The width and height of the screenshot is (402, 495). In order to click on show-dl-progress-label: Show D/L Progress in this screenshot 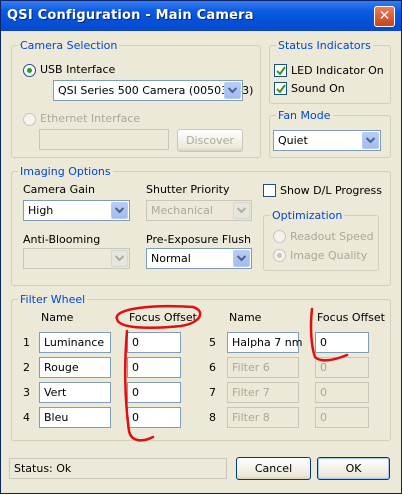, I will do `click(331, 190)`.